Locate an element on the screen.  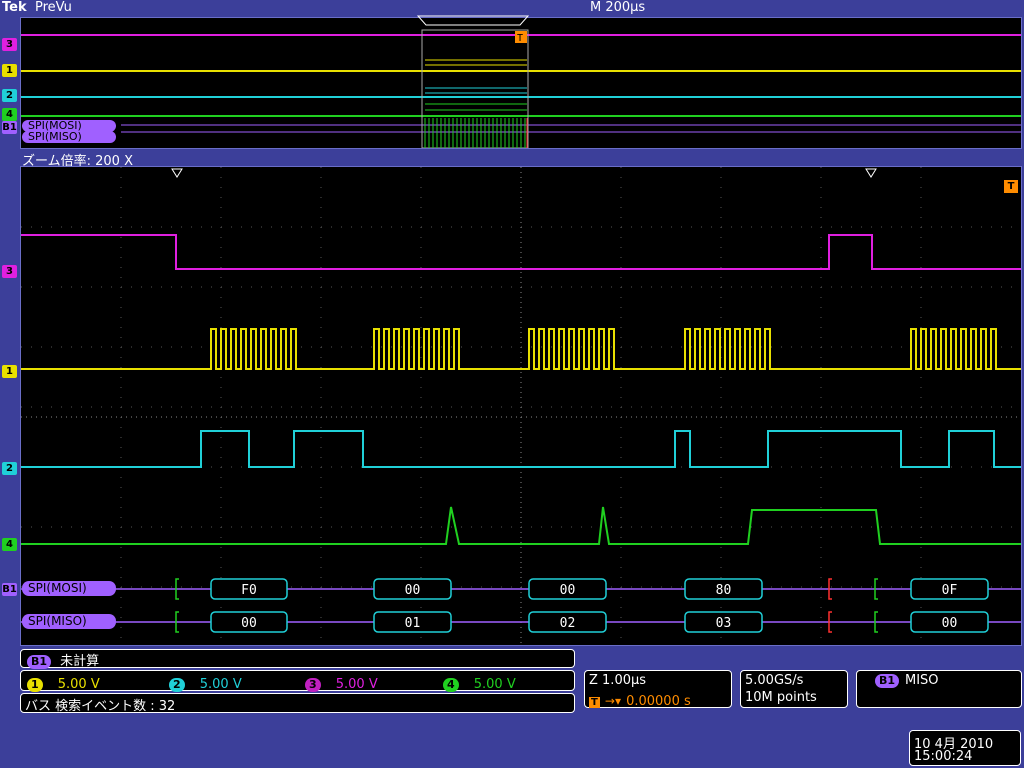
ch2-scale-value: 5.00 V is located at coordinates (220, 684).